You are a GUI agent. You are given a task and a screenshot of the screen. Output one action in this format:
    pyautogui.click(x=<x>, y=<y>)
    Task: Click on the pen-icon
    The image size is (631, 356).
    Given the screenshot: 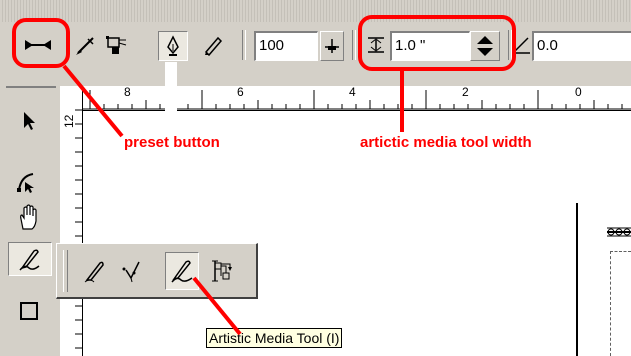 What is the action you would take?
    pyautogui.click(x=85, y=46)
    